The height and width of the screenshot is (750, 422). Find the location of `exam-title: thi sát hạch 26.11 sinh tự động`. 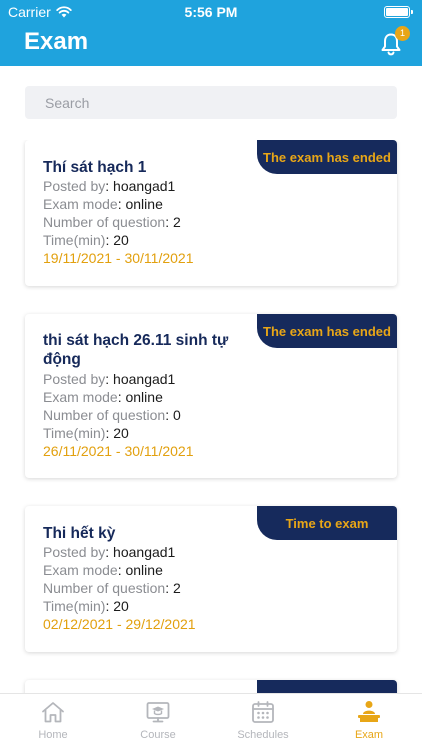

exam-title: thi sát hạch 26.11 sinh tự động is located at coordinates (136, 350).